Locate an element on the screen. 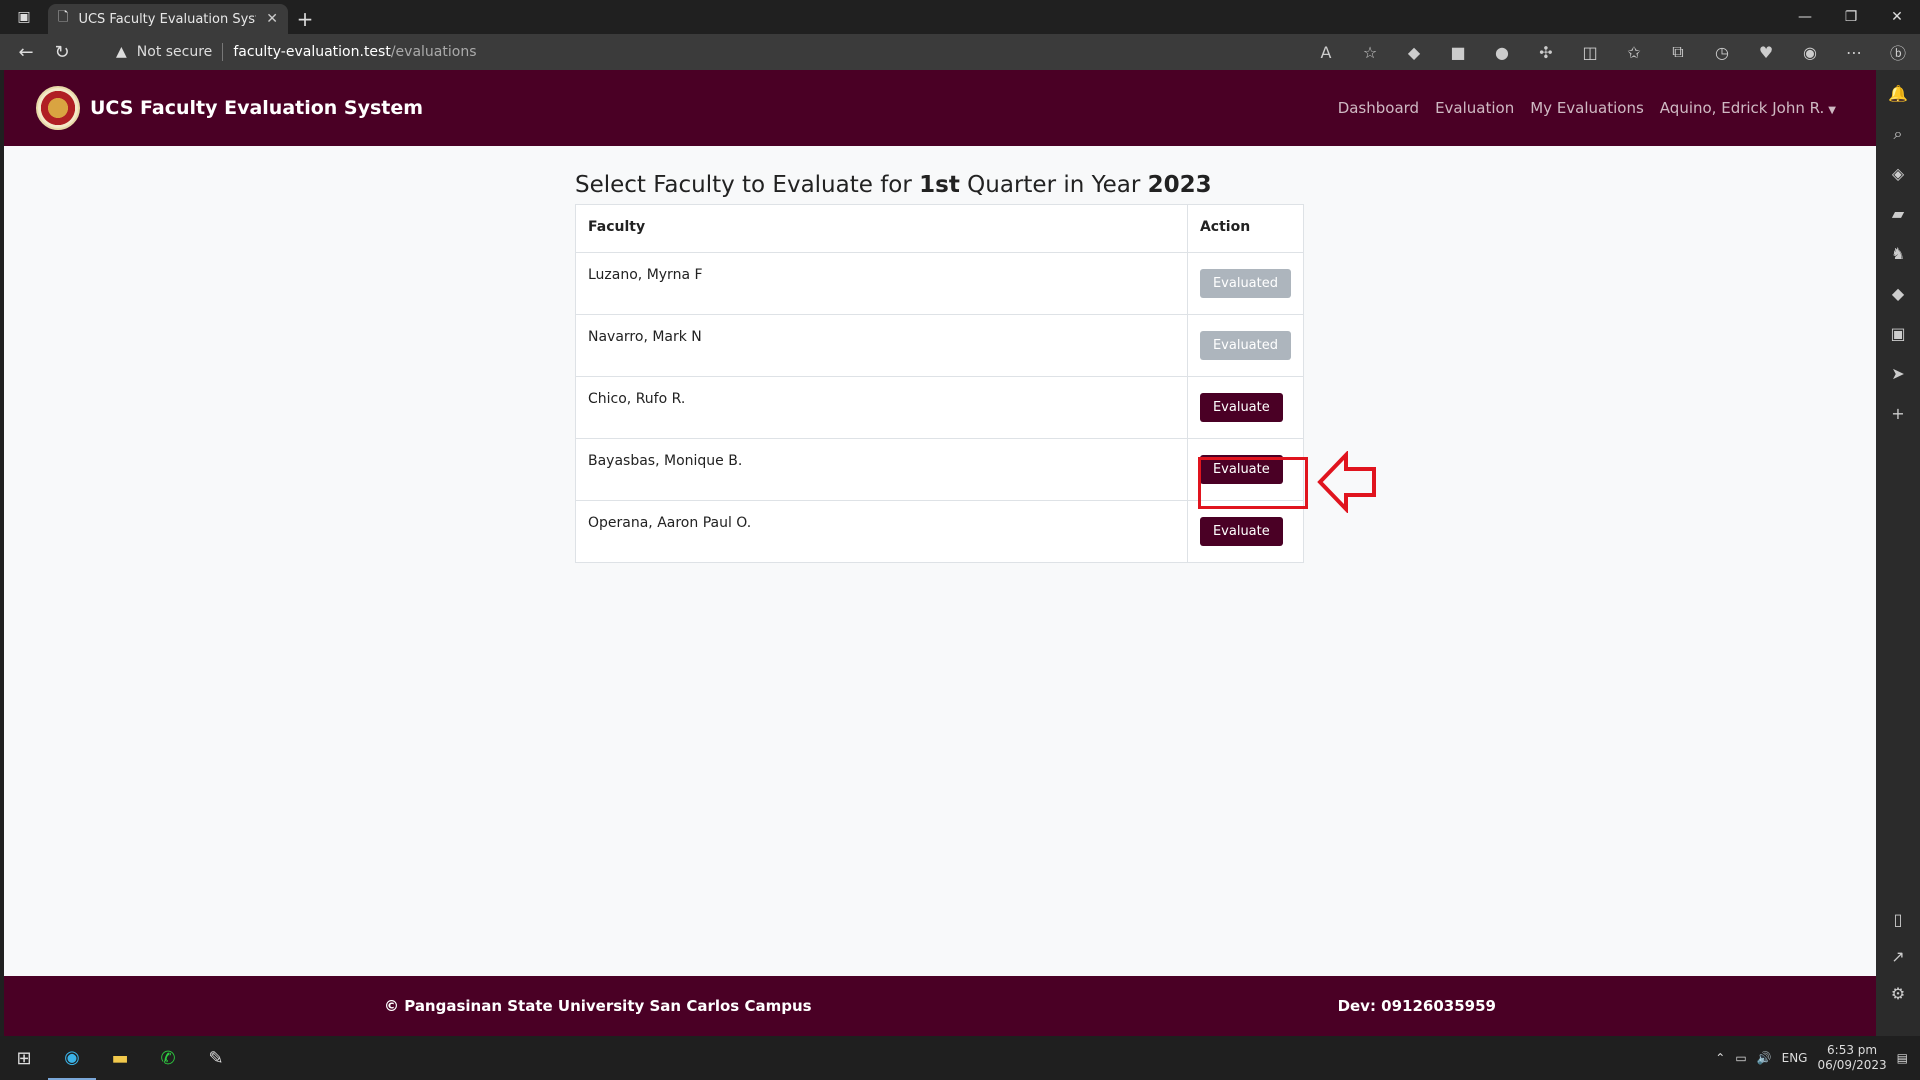 The width and height of the screenshot is (1920, 1080). university-logo is located at coordinates (58, 108).